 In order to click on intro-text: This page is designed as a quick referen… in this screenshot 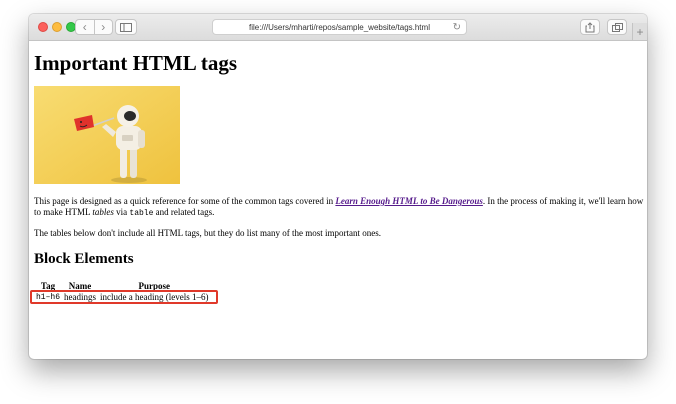, I will do `click(185, 201)`.